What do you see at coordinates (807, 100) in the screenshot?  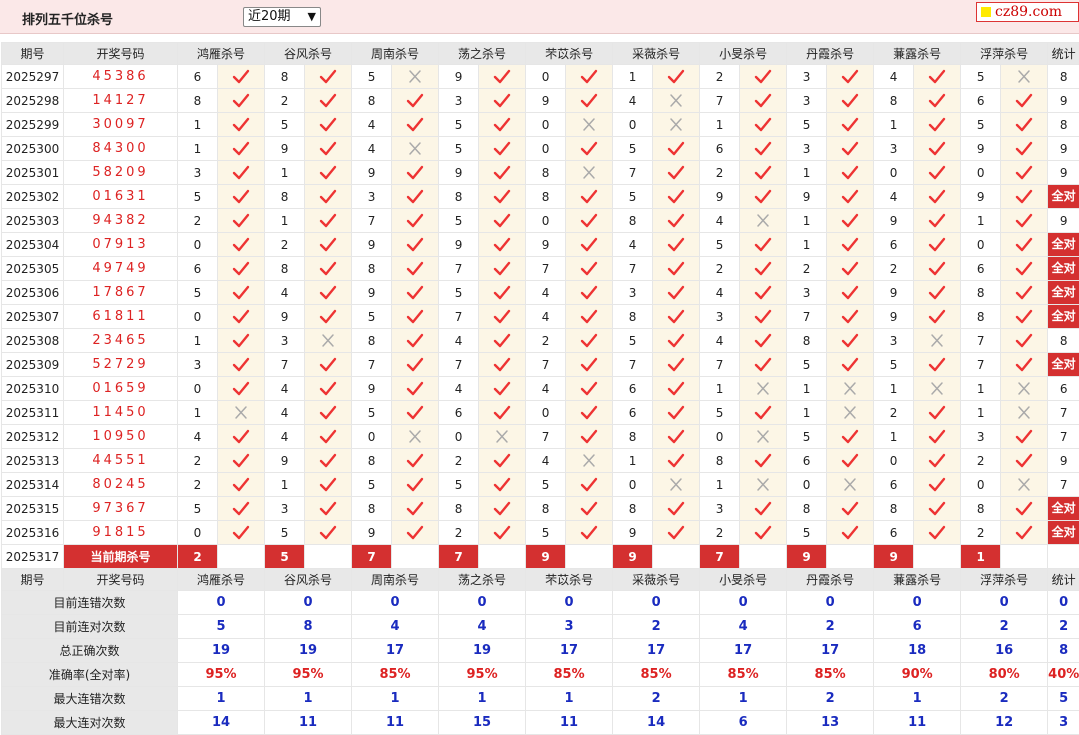 I see `kill-number-cell: 3` at bounding box center [807, 100].